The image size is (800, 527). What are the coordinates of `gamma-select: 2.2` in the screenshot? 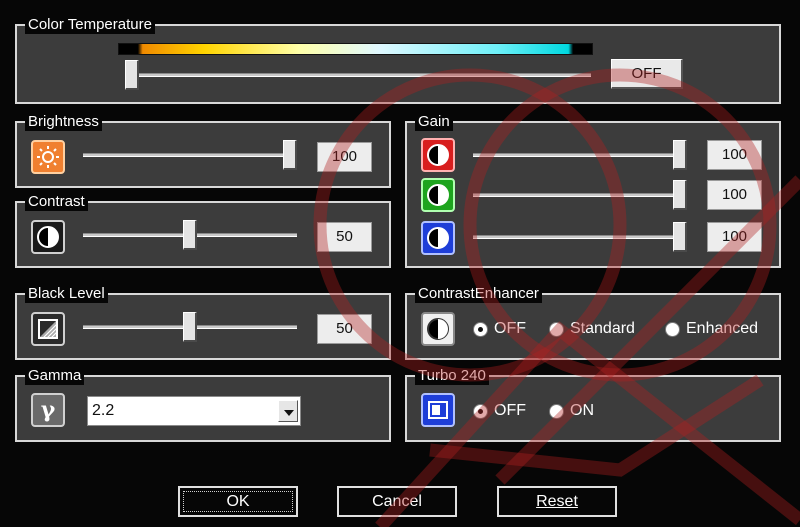 It's located at (194, 411).